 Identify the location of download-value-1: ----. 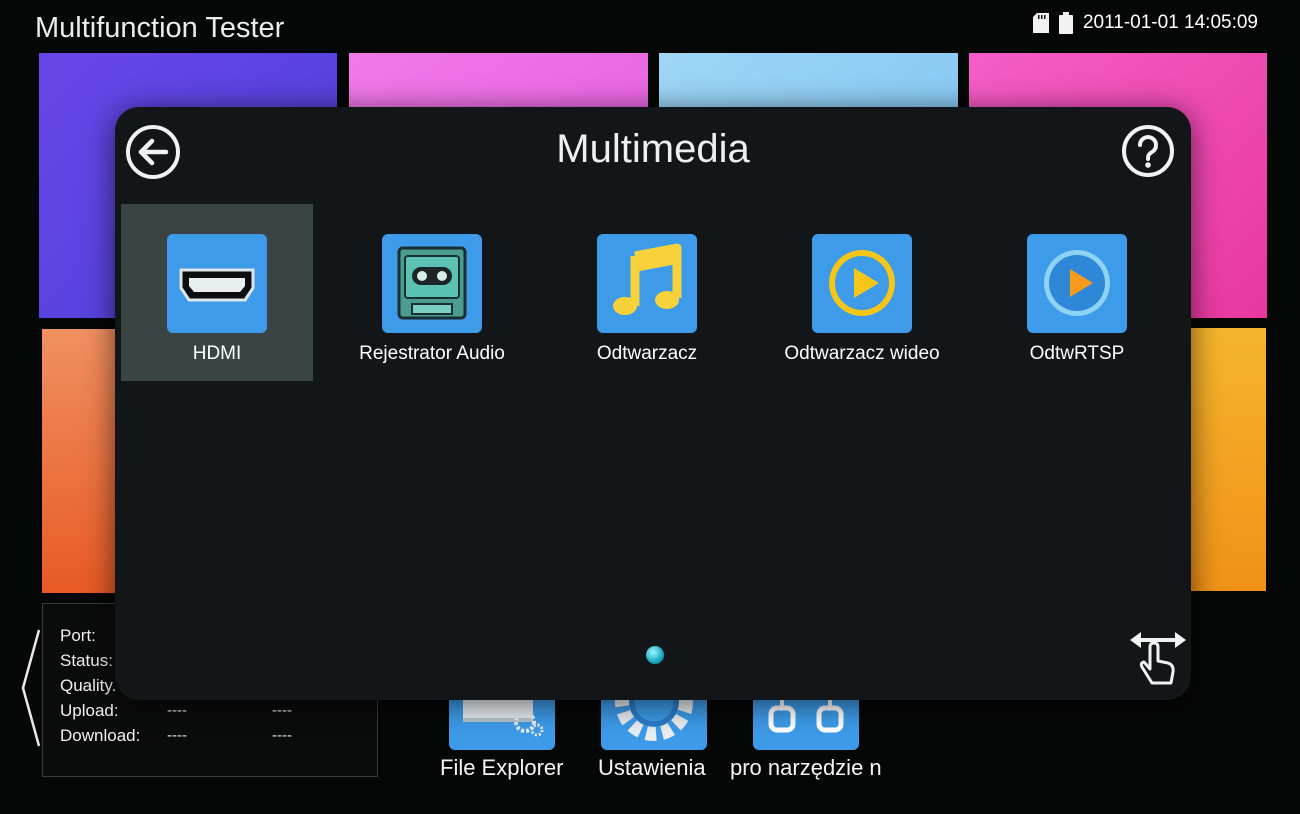
(177, 735).